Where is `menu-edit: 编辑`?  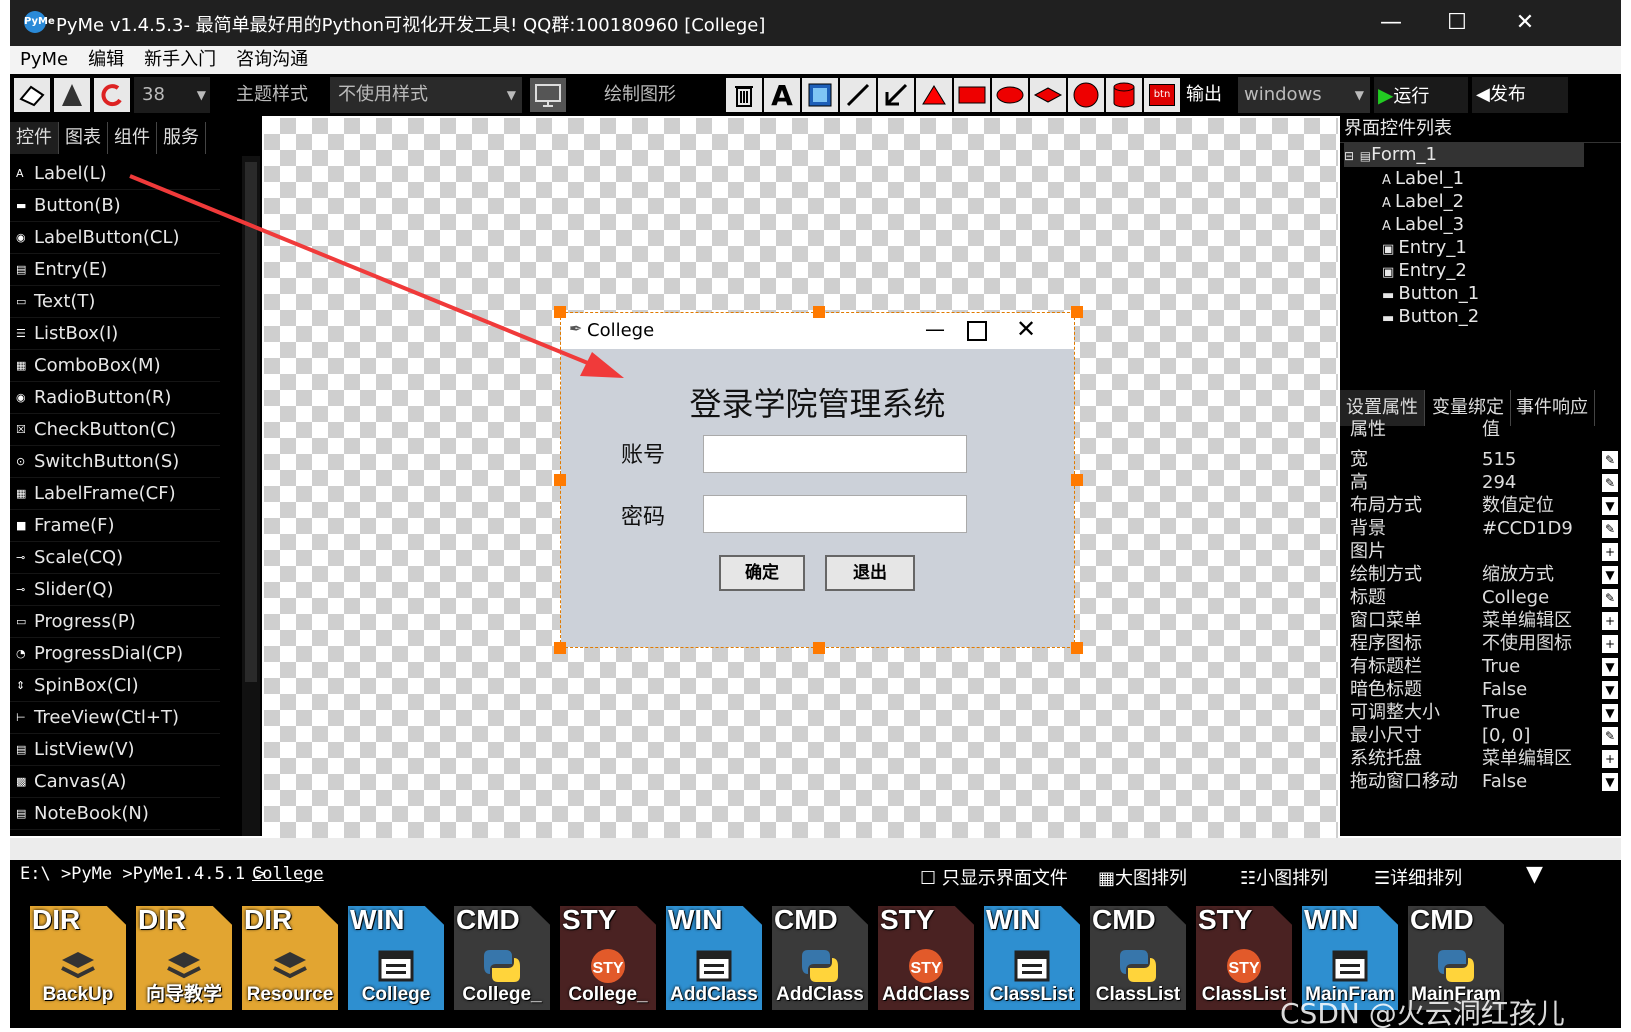 menu-edit: 编辑 is located at coordinates (106, 60).